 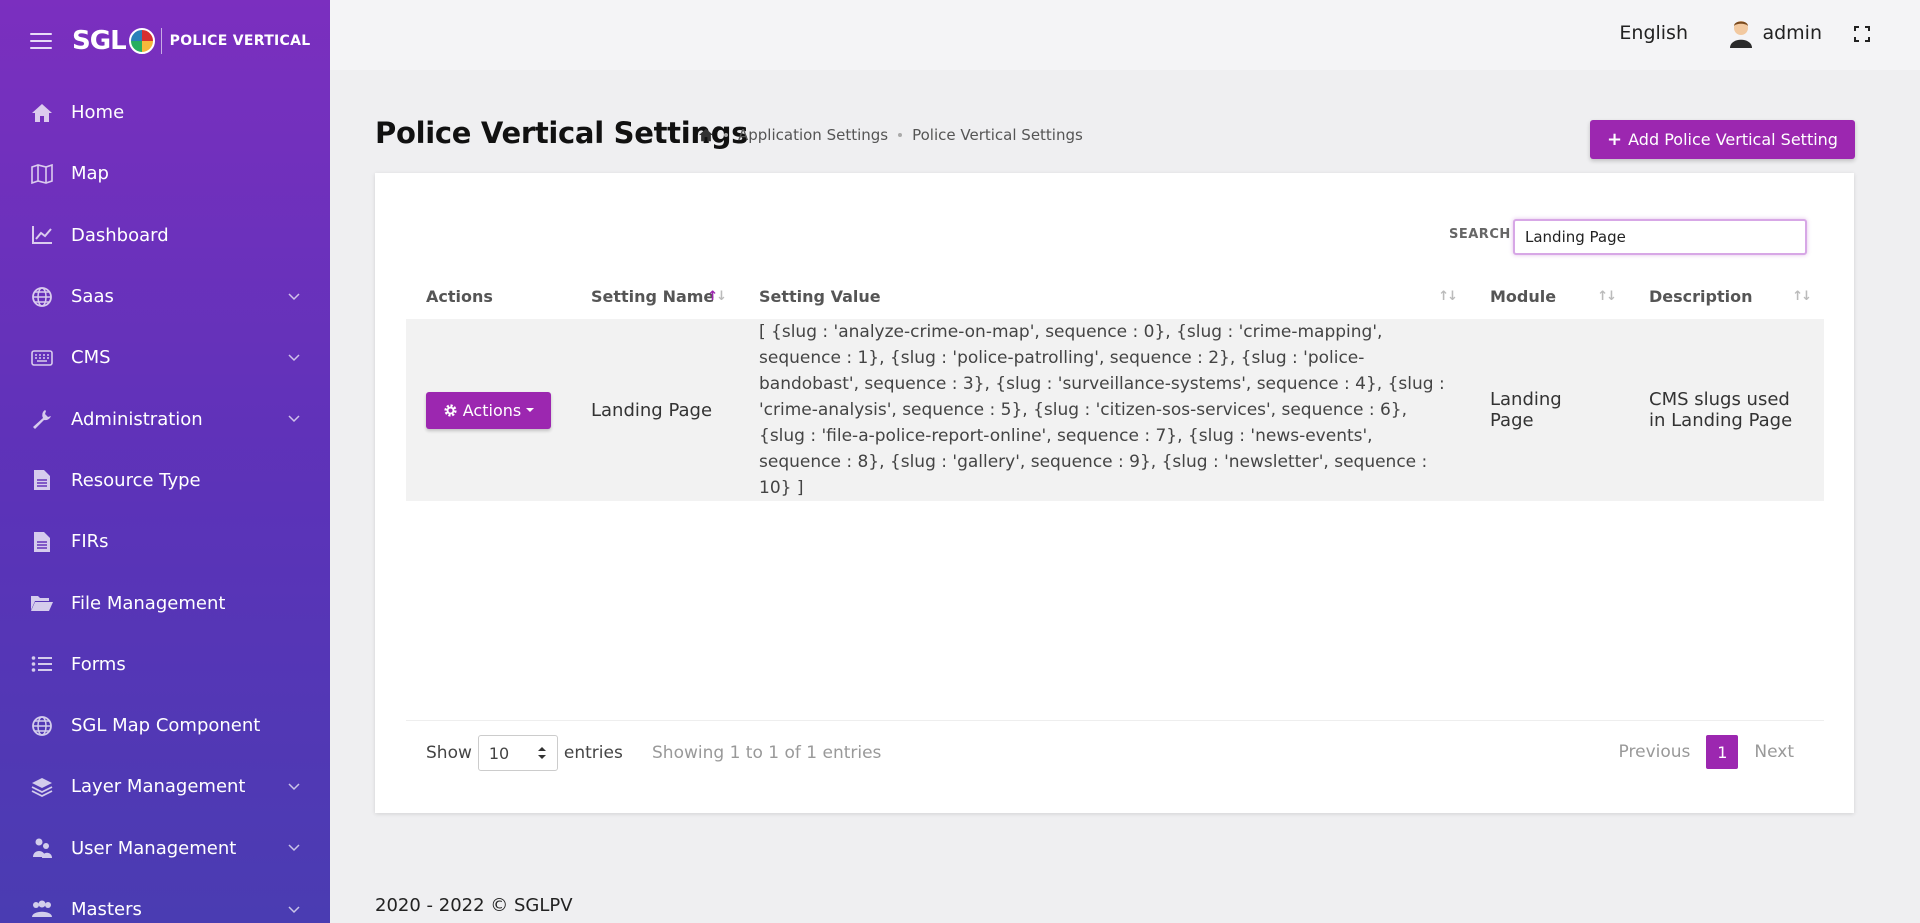 What do you see at coordinates (148, 603) in the screenshot?
I see `sidebar-item-label: File Management` at bounding box center [148, 603].